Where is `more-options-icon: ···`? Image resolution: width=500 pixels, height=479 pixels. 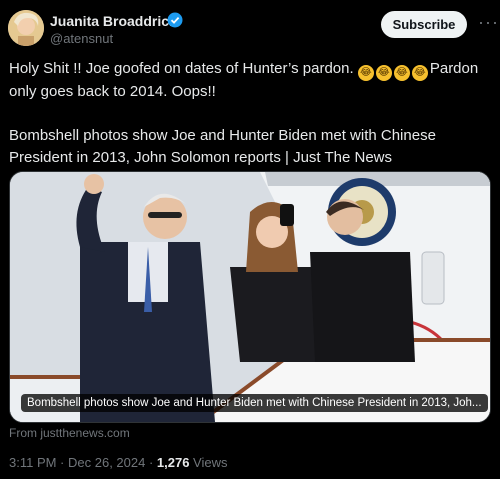
more-options-icon: ··· is located at coordinates (488, 22).